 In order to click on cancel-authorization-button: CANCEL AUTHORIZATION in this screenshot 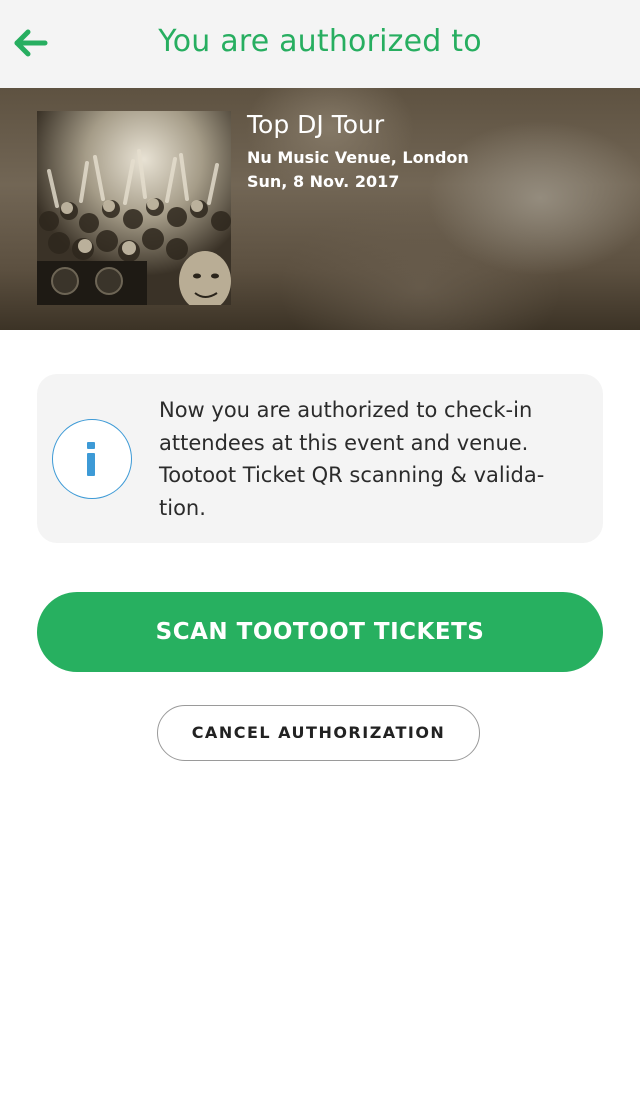, I will do `click(318, 733)`.